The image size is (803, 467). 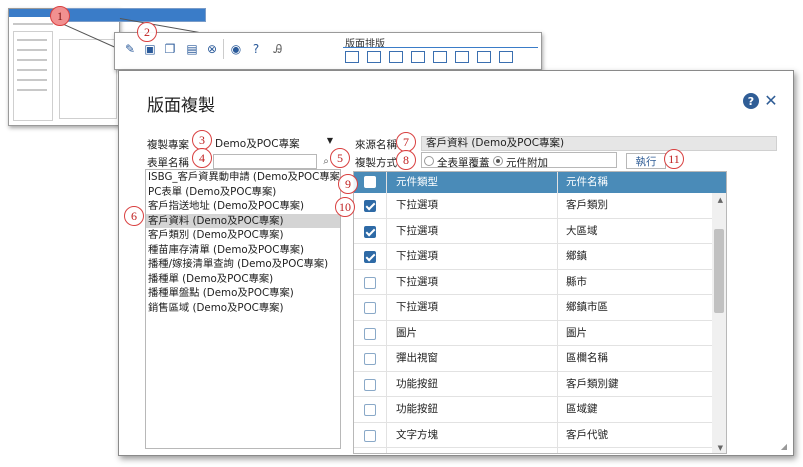 I want to click on copy-icon: ❐, so click(x=170, y=49).